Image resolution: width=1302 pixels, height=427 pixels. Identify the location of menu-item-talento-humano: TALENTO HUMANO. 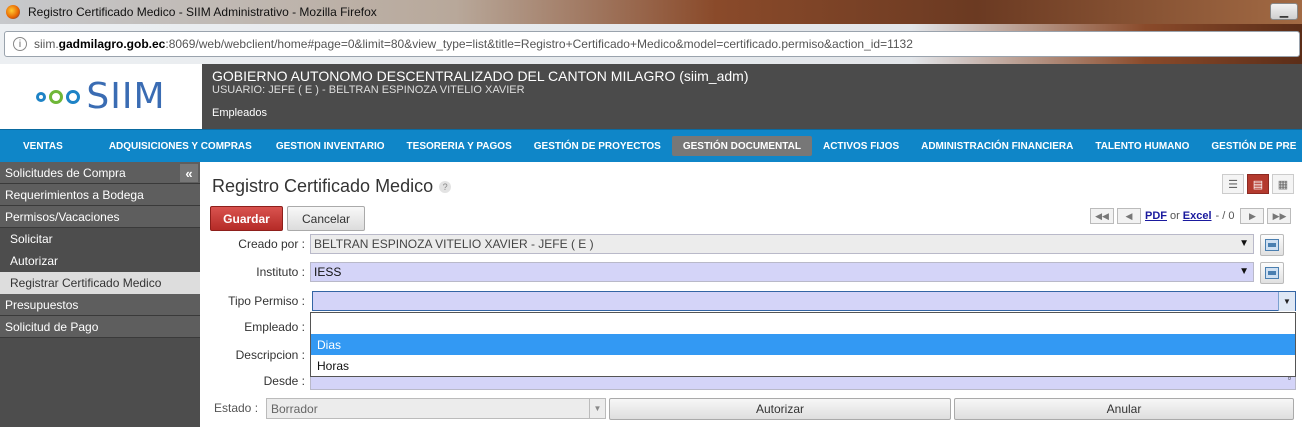
(1142, 146).